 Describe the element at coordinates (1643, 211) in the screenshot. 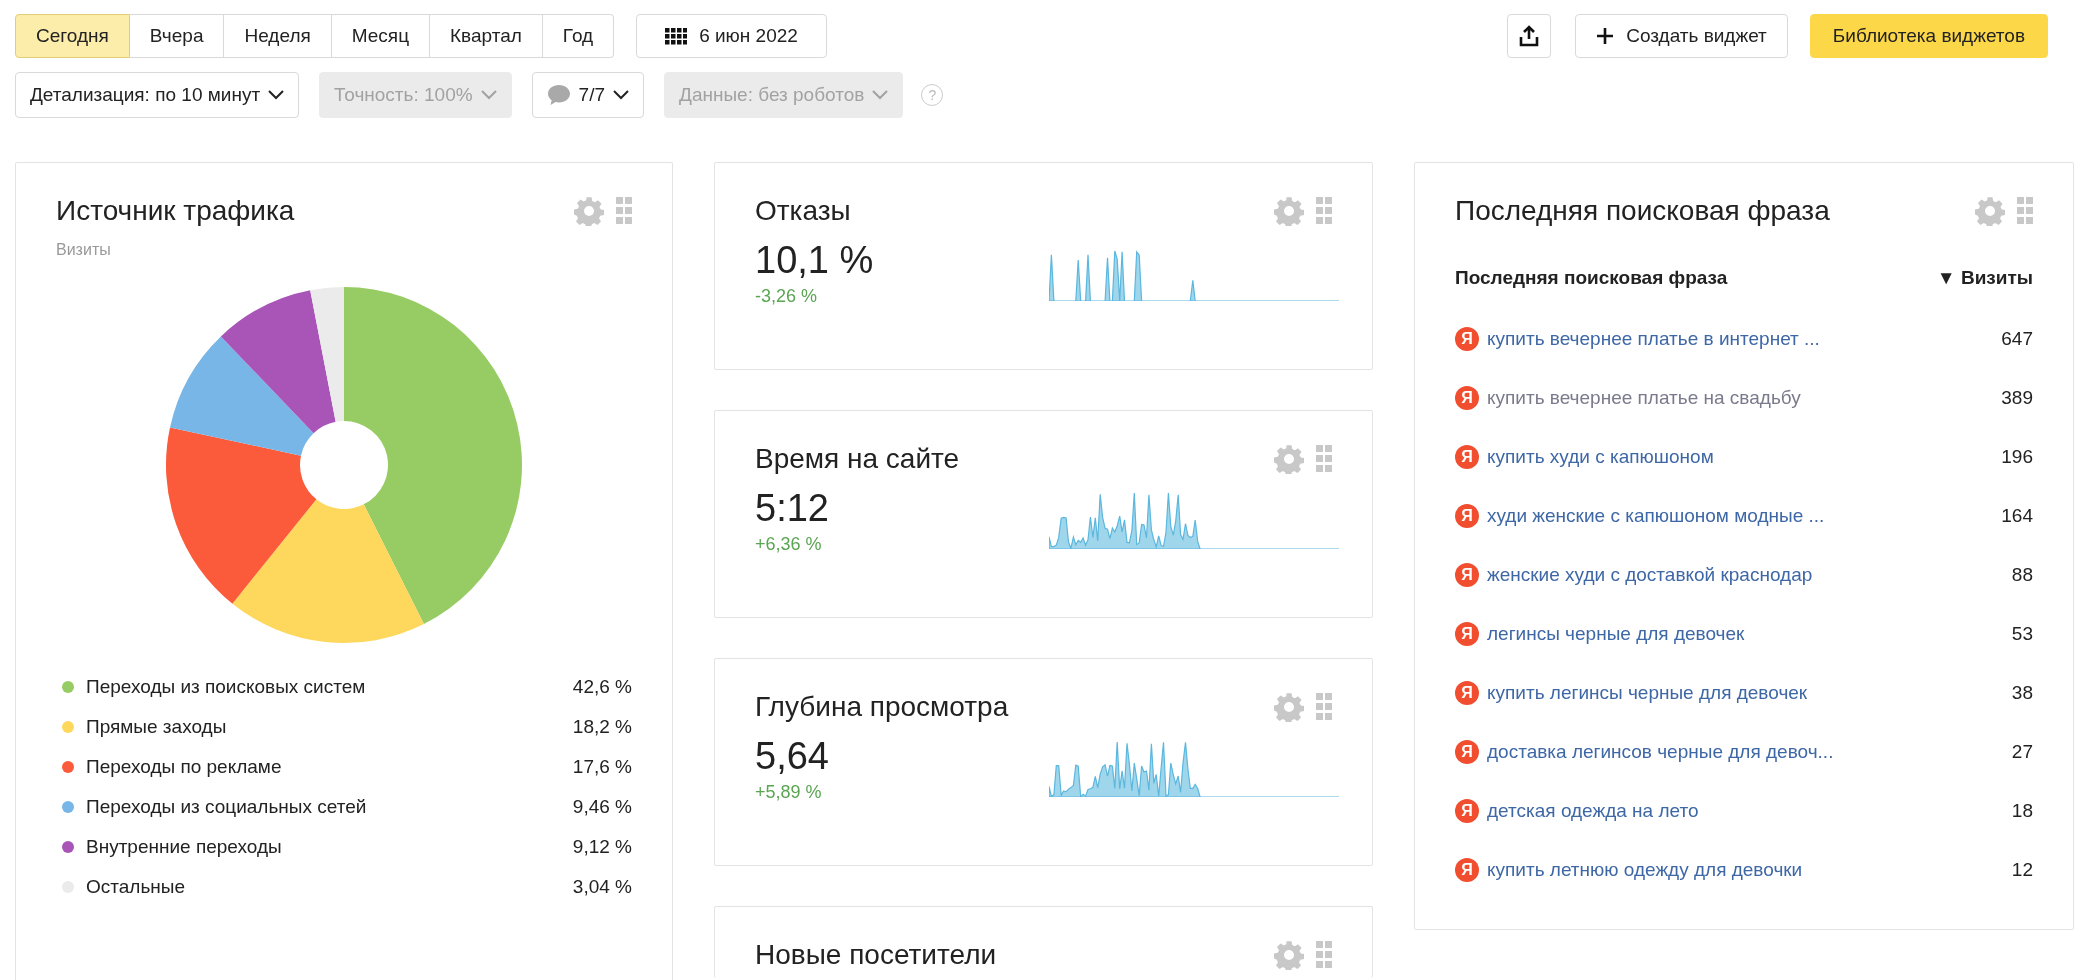

I see `widget-title: Последняя поисковая фраза` at that location.